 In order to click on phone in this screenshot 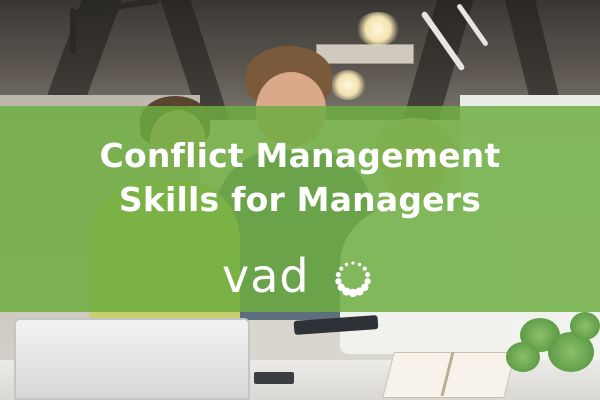, I will do `click(274, 378)`.